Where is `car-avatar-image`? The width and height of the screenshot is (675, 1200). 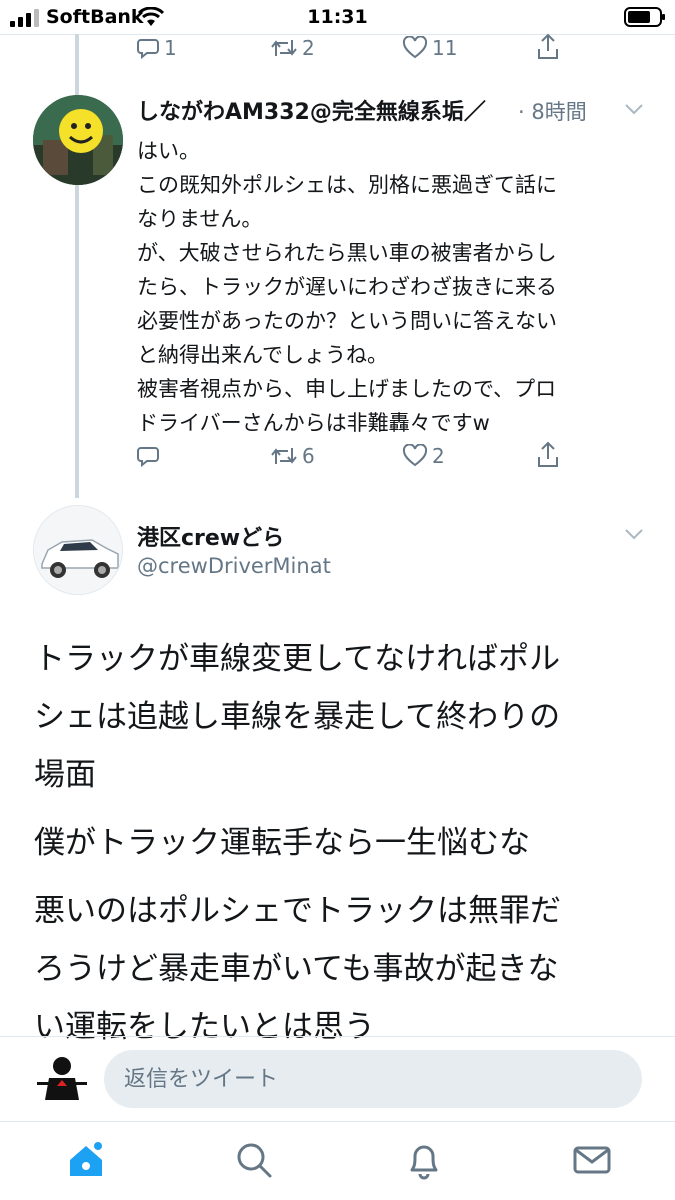 car-avatar-image is located at coordinates (78, 550).